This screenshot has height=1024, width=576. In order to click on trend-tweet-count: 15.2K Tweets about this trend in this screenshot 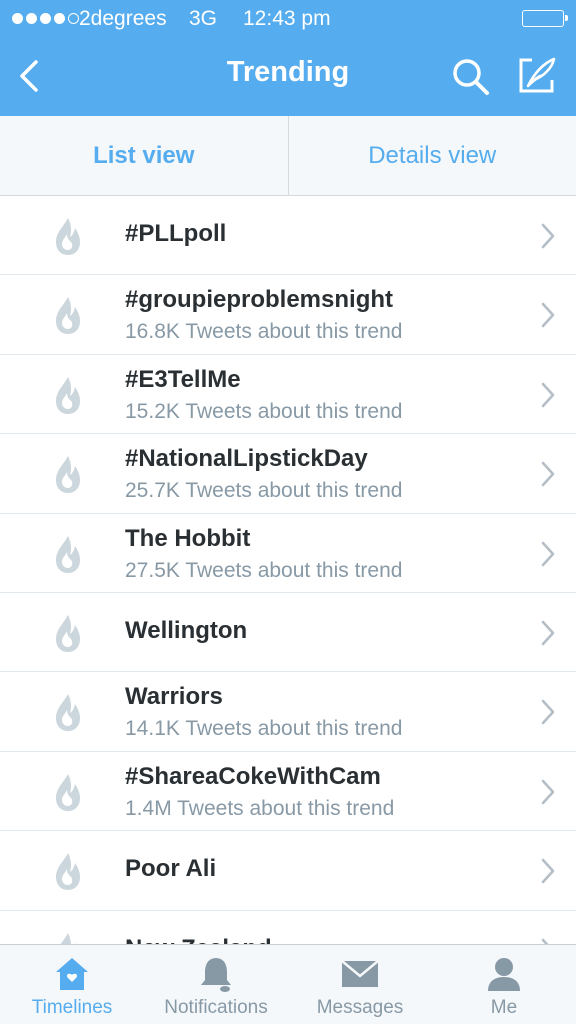, I will do `click(264, 411)`.